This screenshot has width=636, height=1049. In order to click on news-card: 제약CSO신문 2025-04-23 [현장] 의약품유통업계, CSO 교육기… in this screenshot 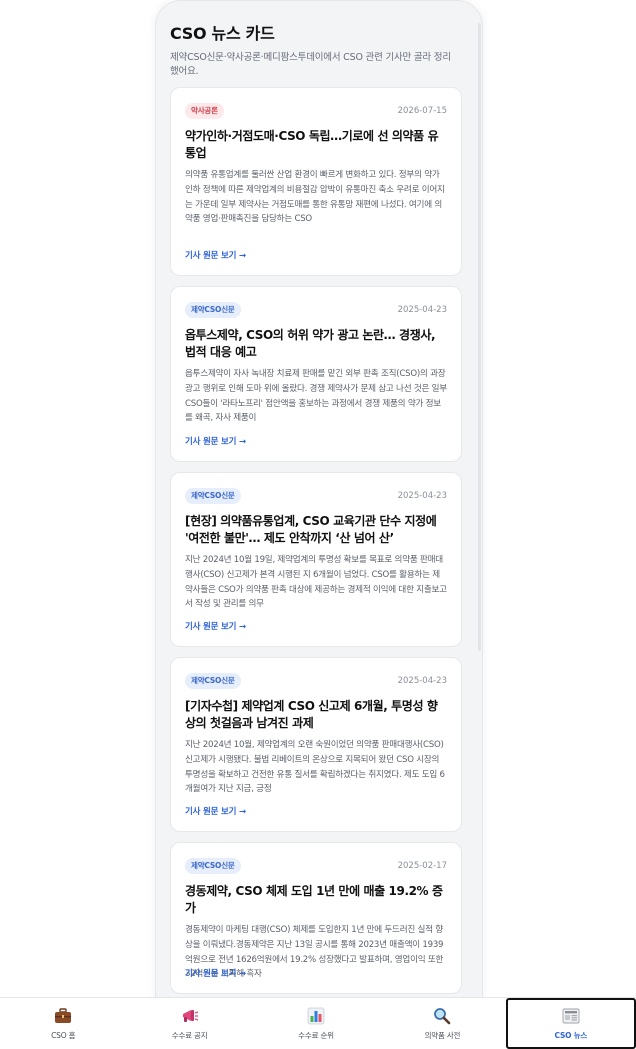, I will do `click(316, 559)`.